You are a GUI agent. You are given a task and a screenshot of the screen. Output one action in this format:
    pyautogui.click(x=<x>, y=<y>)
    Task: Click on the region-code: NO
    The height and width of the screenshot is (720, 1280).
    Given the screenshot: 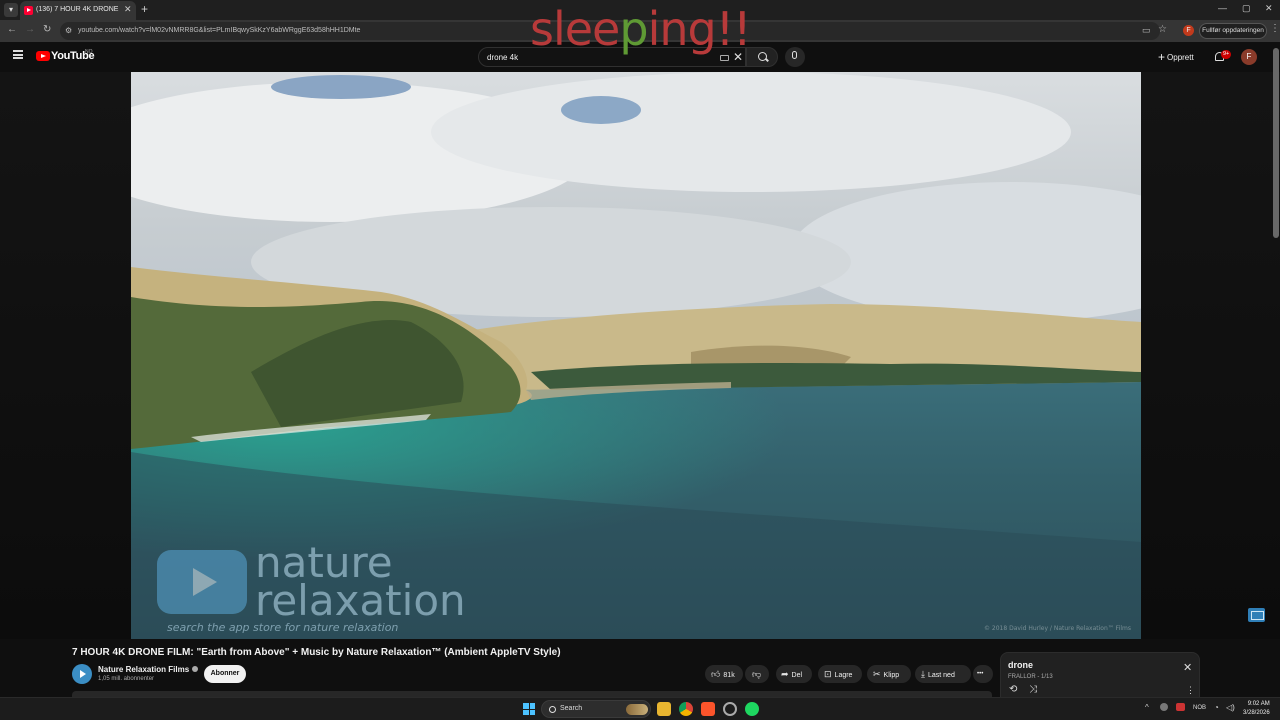 What is the action you would take?
    pyautogui.click(x=89, y=52)
    